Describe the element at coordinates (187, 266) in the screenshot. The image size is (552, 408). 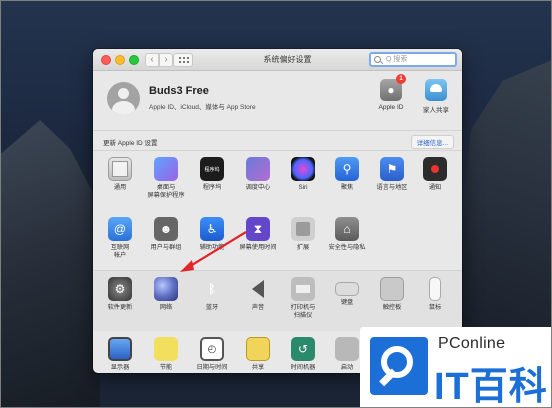
I see `arrow-head` at that location.